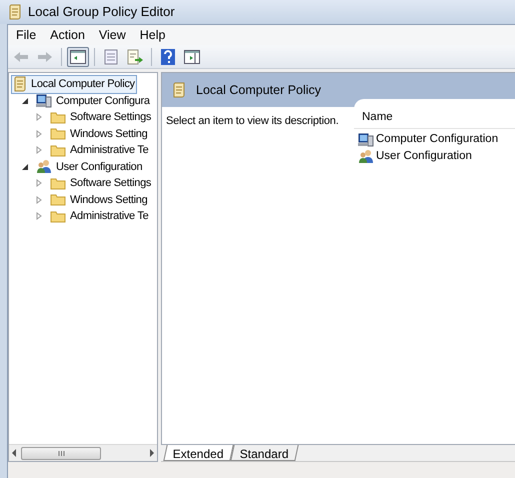 The image size is (515, 478). Describe the element at coordinates (264, 453) in the screenshot. I see `view-tab: Standard` at that location.